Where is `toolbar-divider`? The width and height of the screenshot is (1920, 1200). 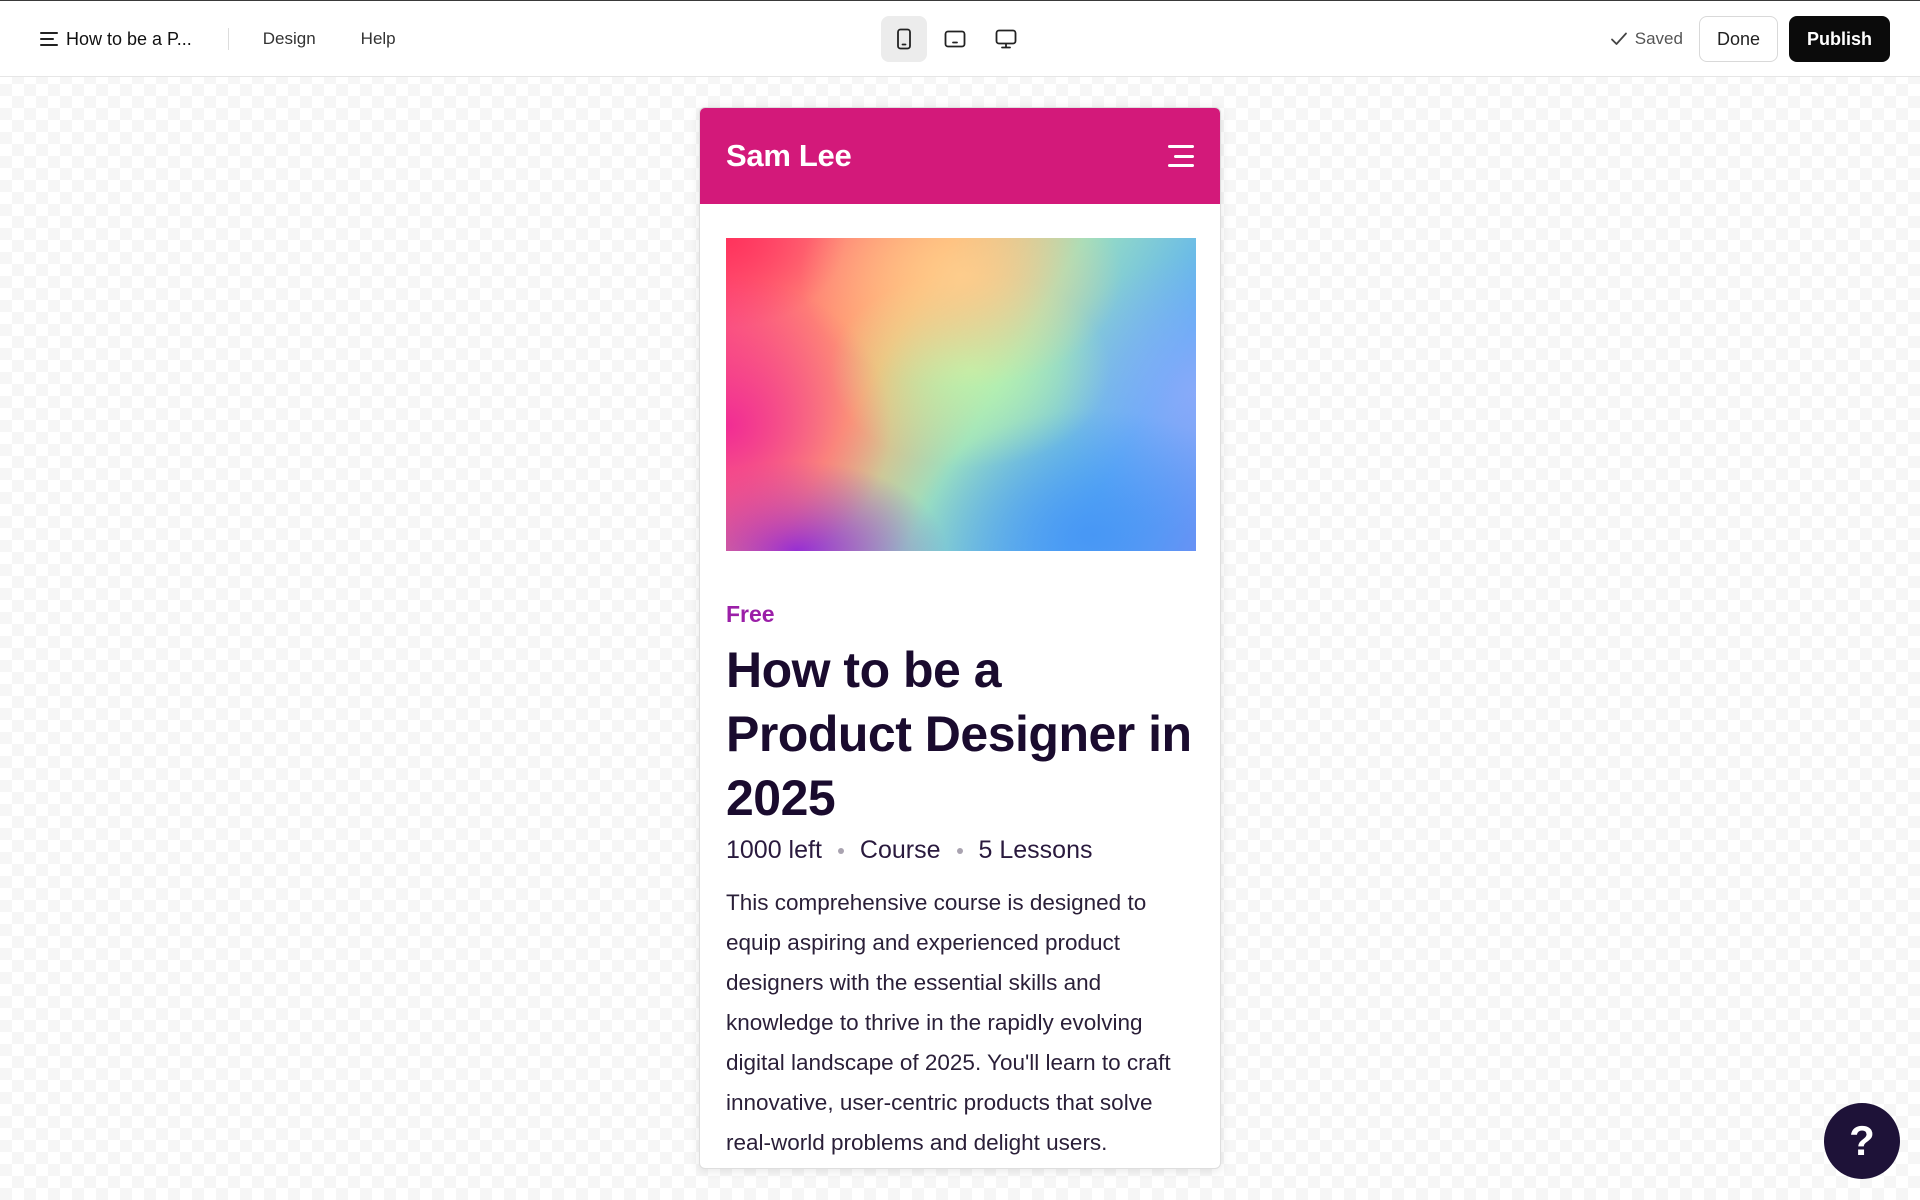
toolbar-divider is located at coordinates (228, 39).